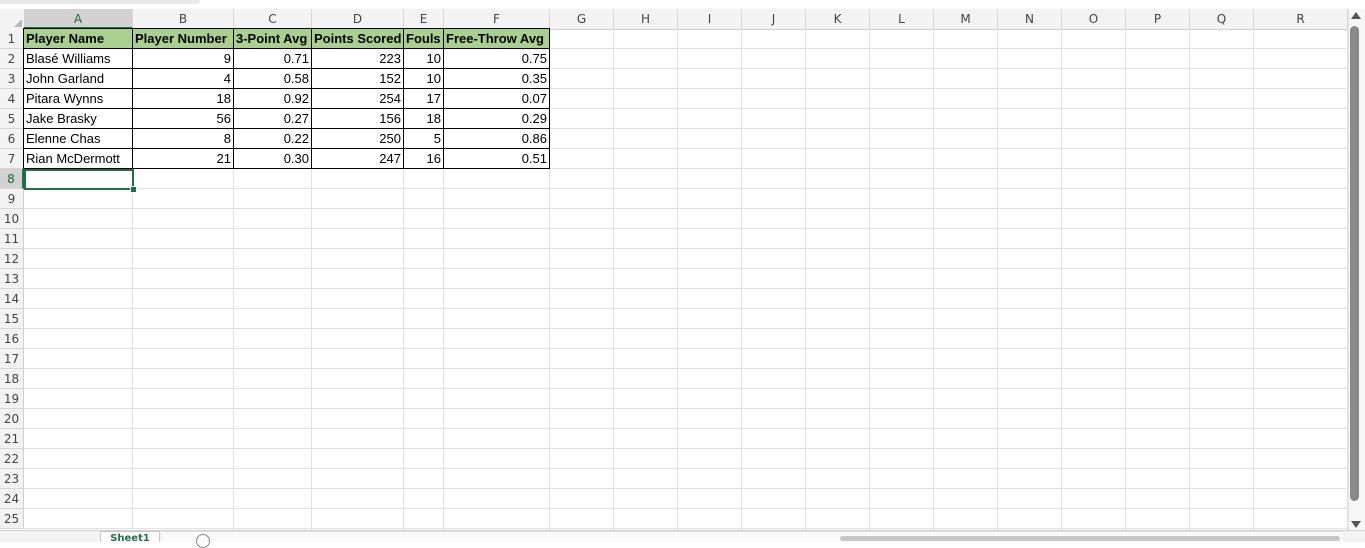  I want to click on sheet-tab: Sheet1, so click(130, 536).